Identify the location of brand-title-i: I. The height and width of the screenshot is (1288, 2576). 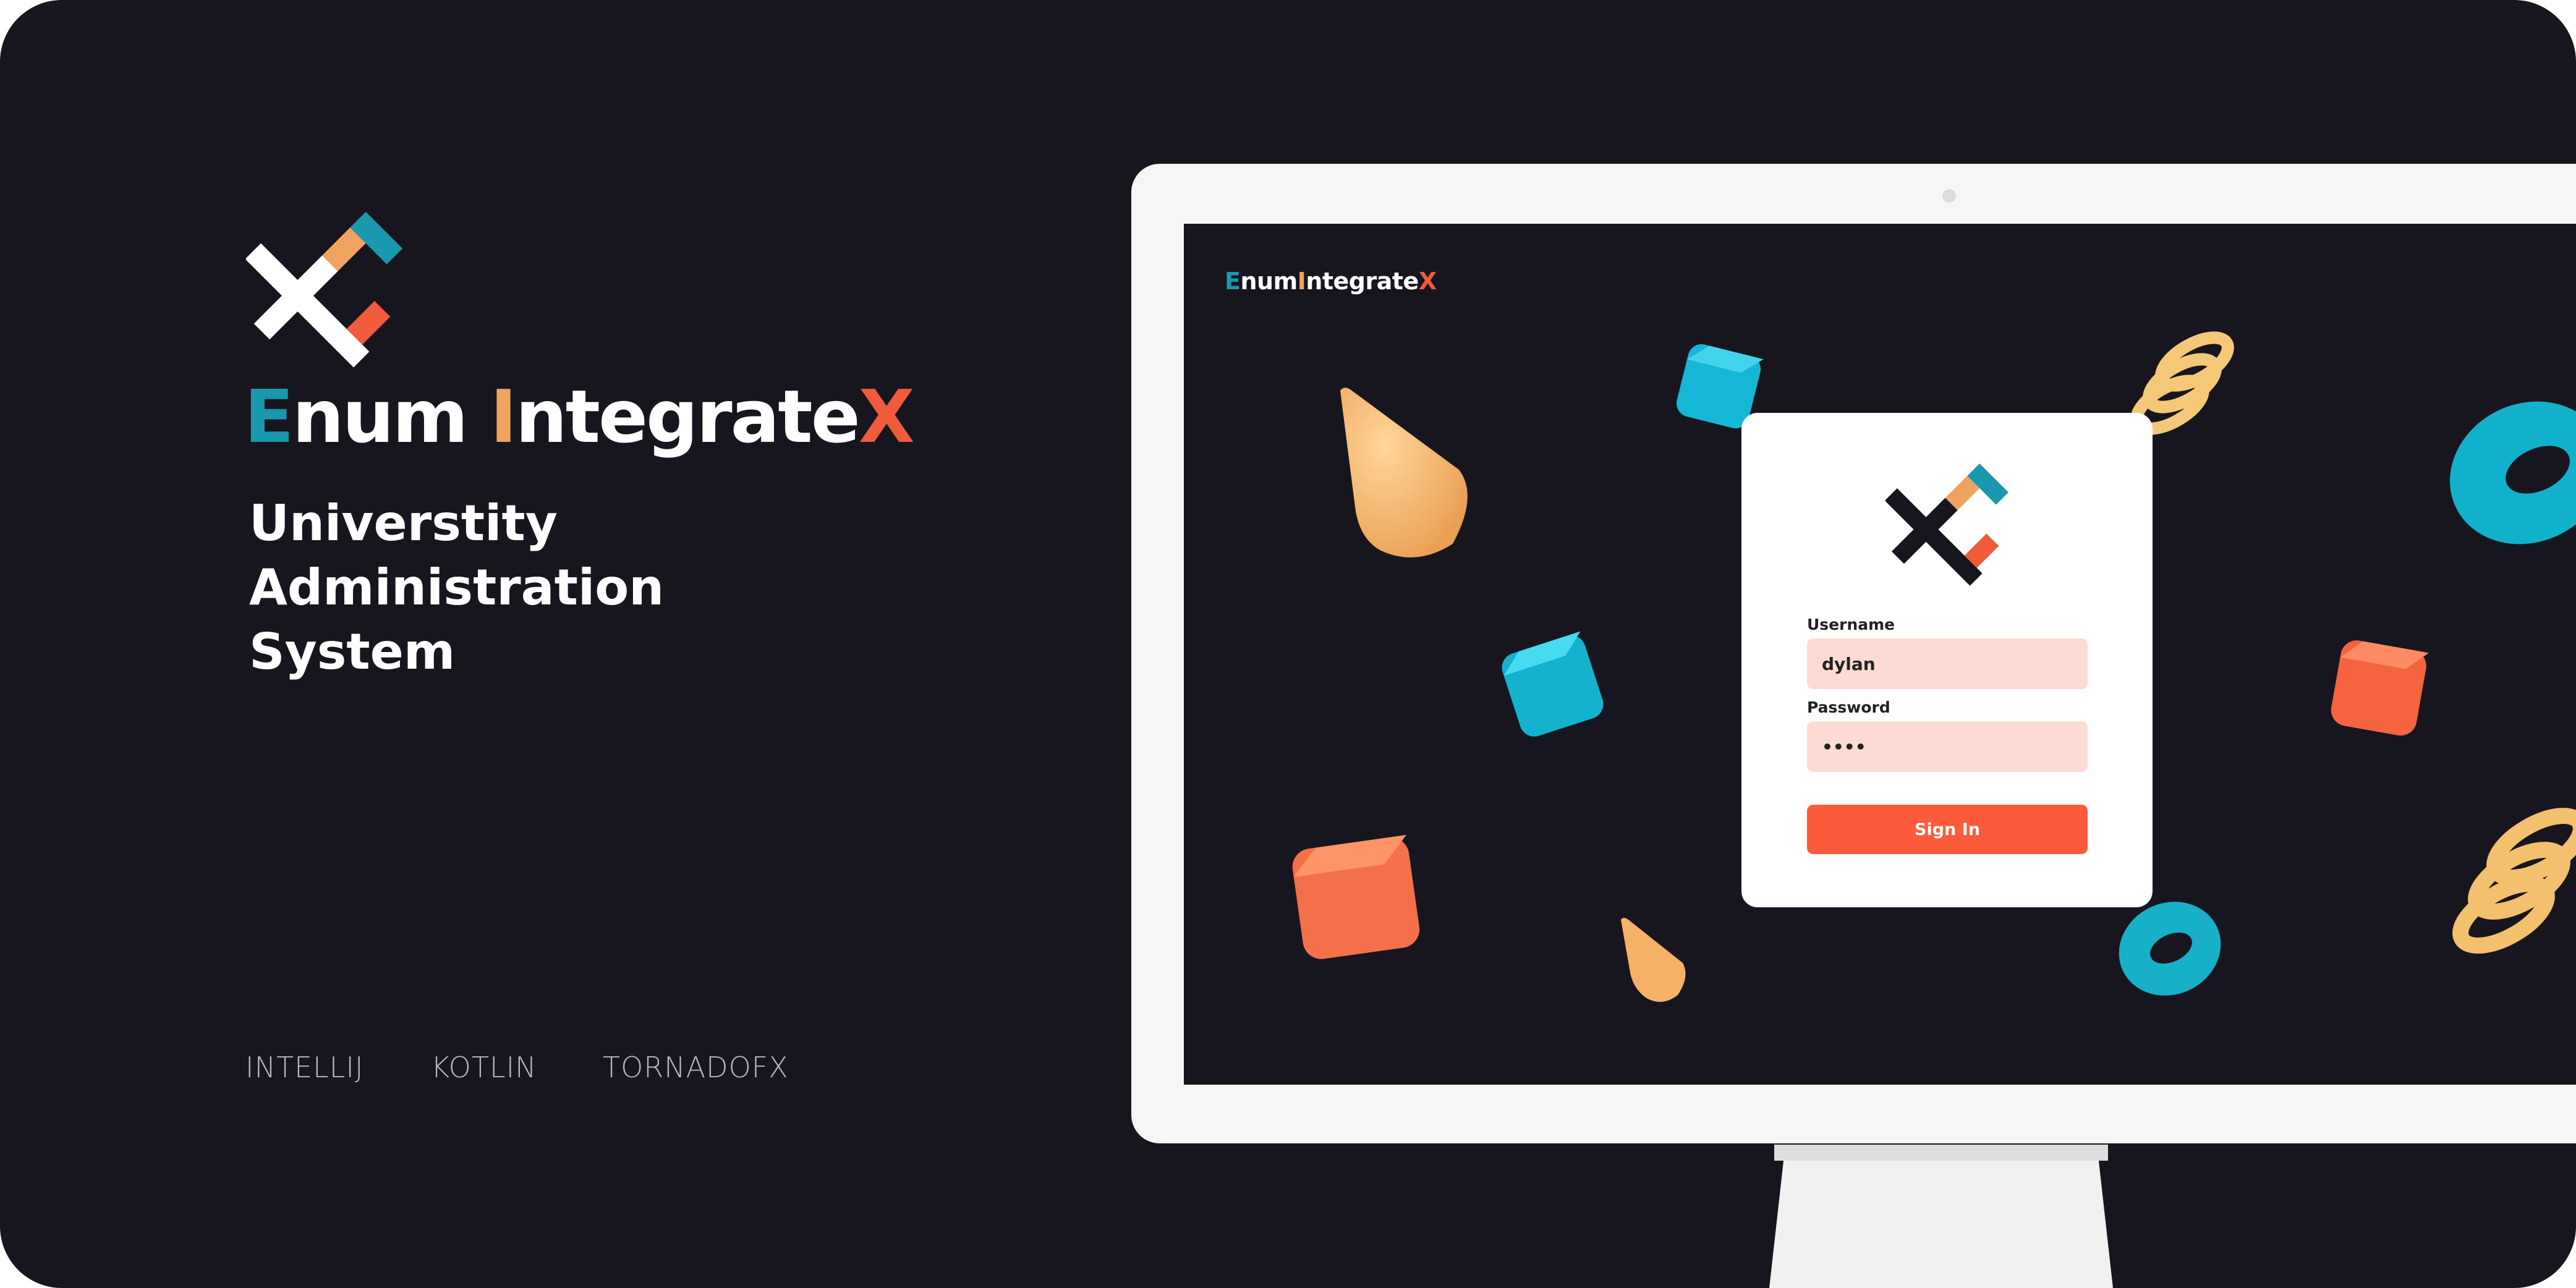
(503, 416).